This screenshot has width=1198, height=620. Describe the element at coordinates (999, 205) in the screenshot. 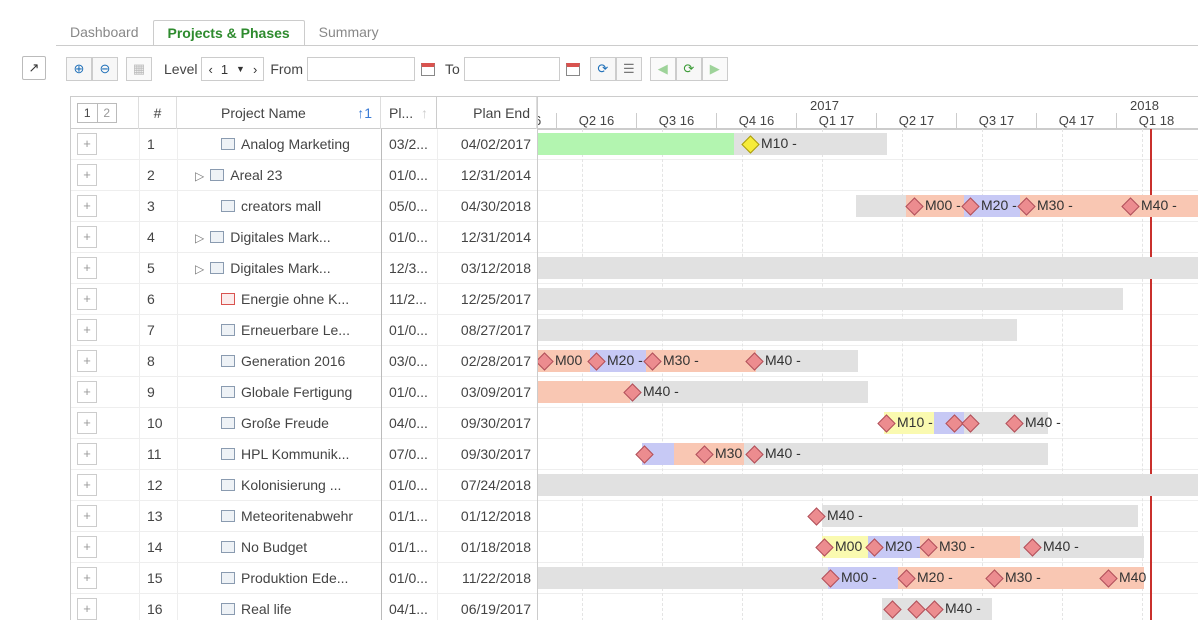

I see `milestone-label: M20 -` at that location.